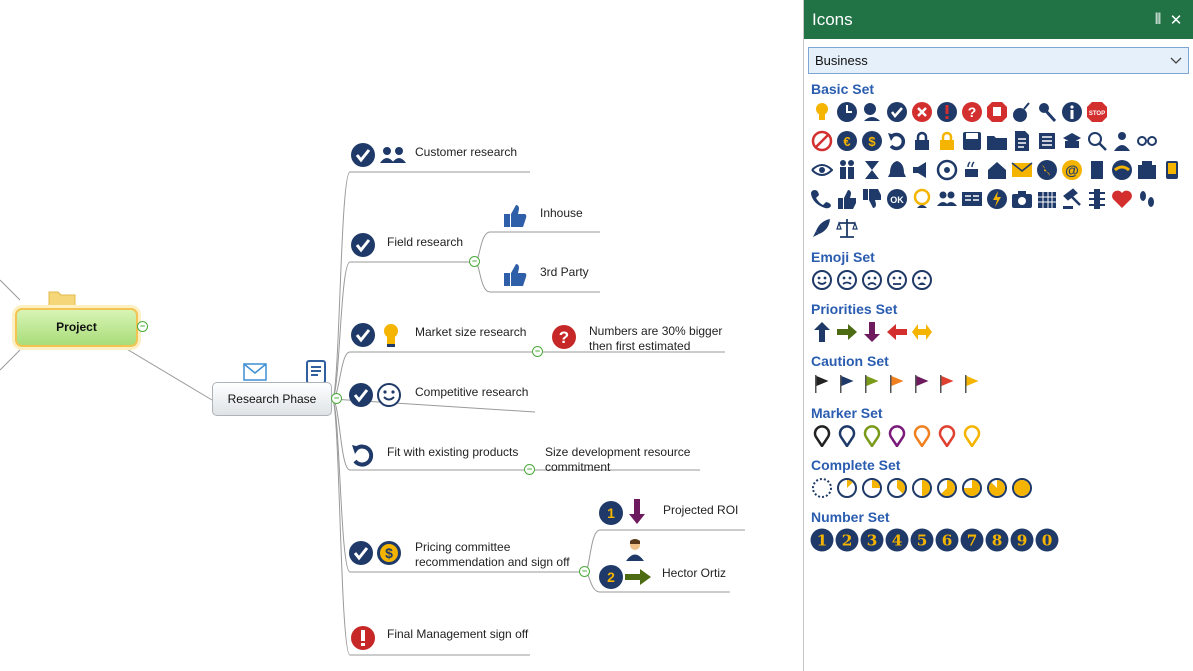 The width and height of the screenshot is (1193, 671). Describe the element at coordinates (972, 436) in the screenshot. I see `marker-7-icon` at that location.